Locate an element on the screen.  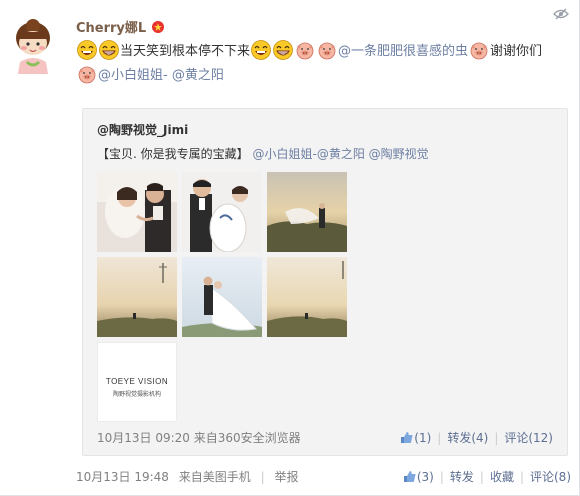
vip-icon is located at coordinates (158, 27).